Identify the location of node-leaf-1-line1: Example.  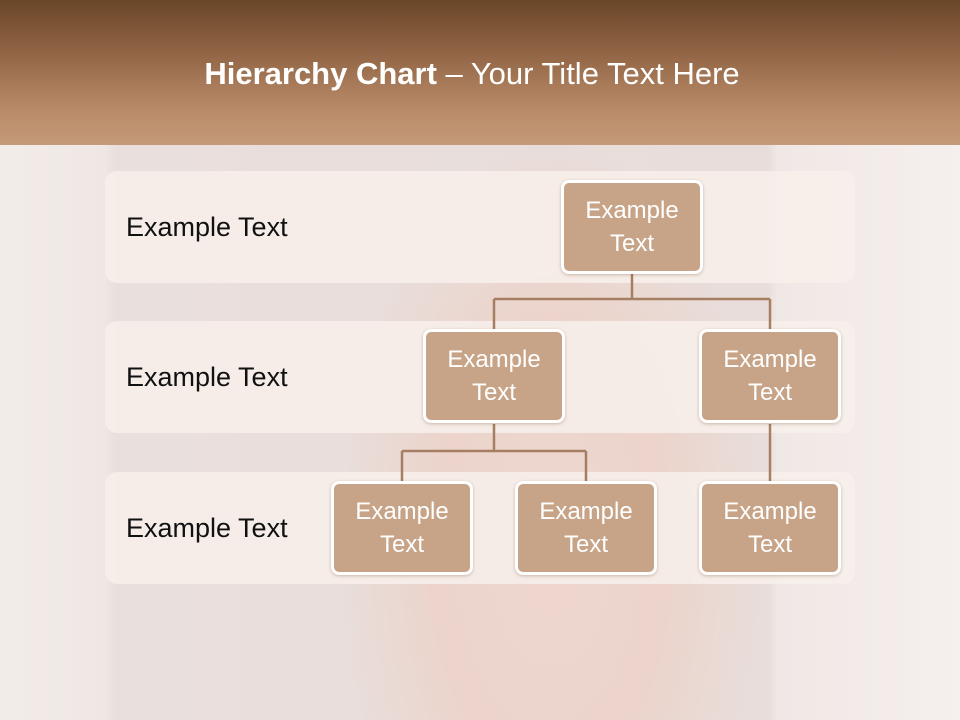
(402, 511).